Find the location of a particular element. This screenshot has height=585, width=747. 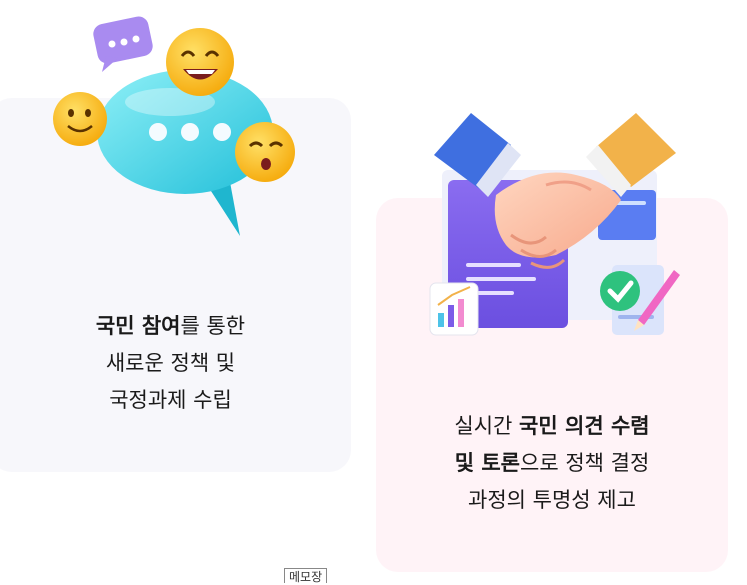

card-line-1: 국민 참여를 통한 is located at coordinates (170, 326).